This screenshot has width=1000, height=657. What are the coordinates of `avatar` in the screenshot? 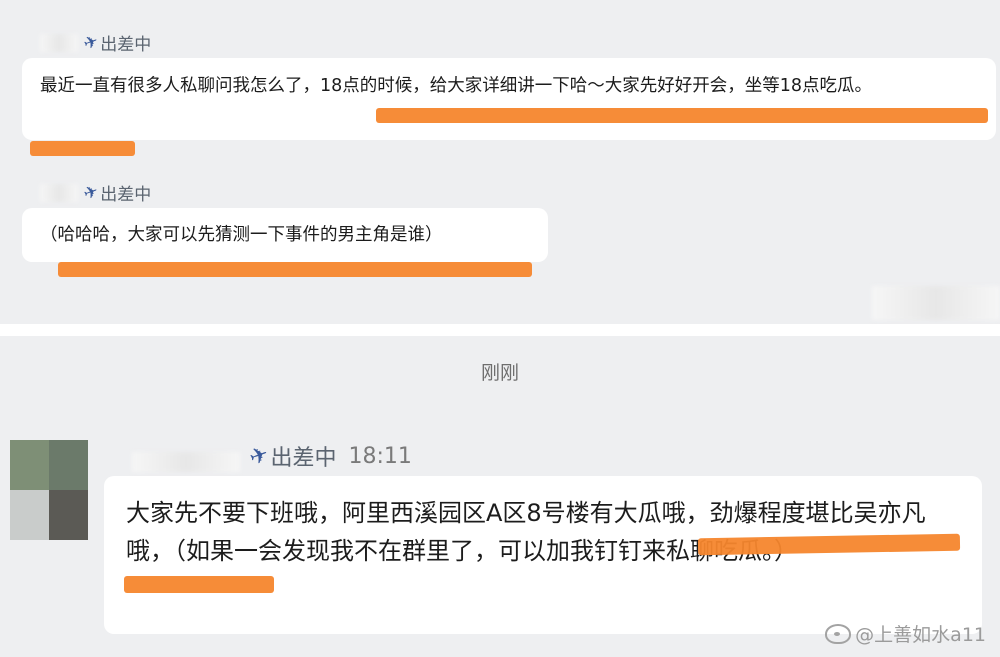 It's located at (49, 490).